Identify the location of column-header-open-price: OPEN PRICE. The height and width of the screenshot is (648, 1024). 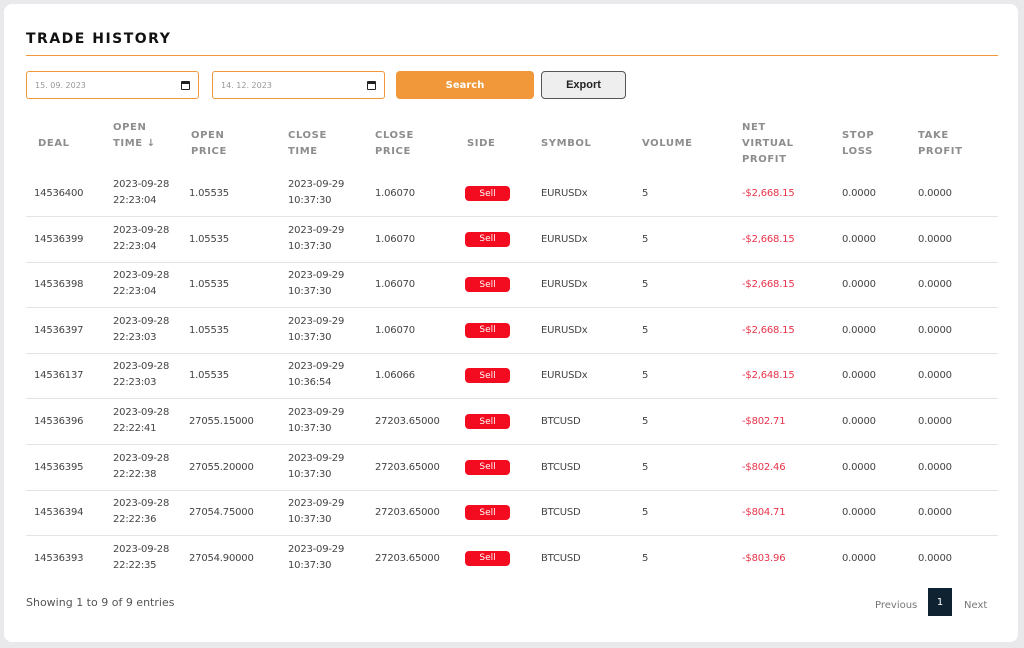
(222, 144).